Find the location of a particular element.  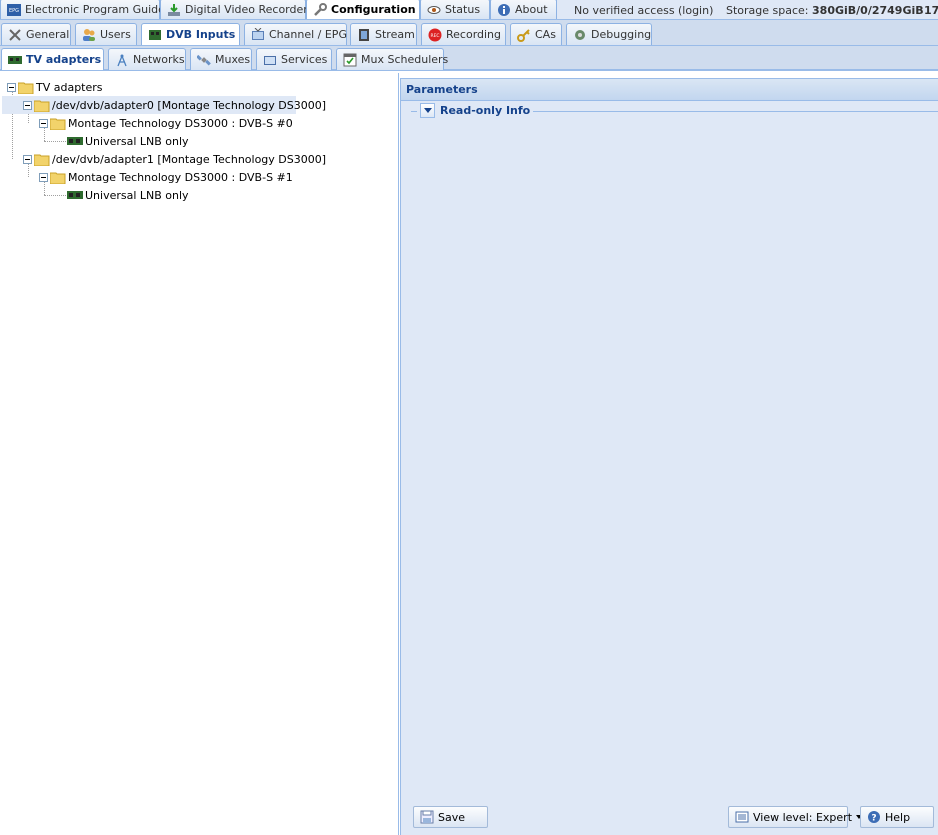

tab-dvb-inputs: DVB Inputs is located at coordinates (190, 34).